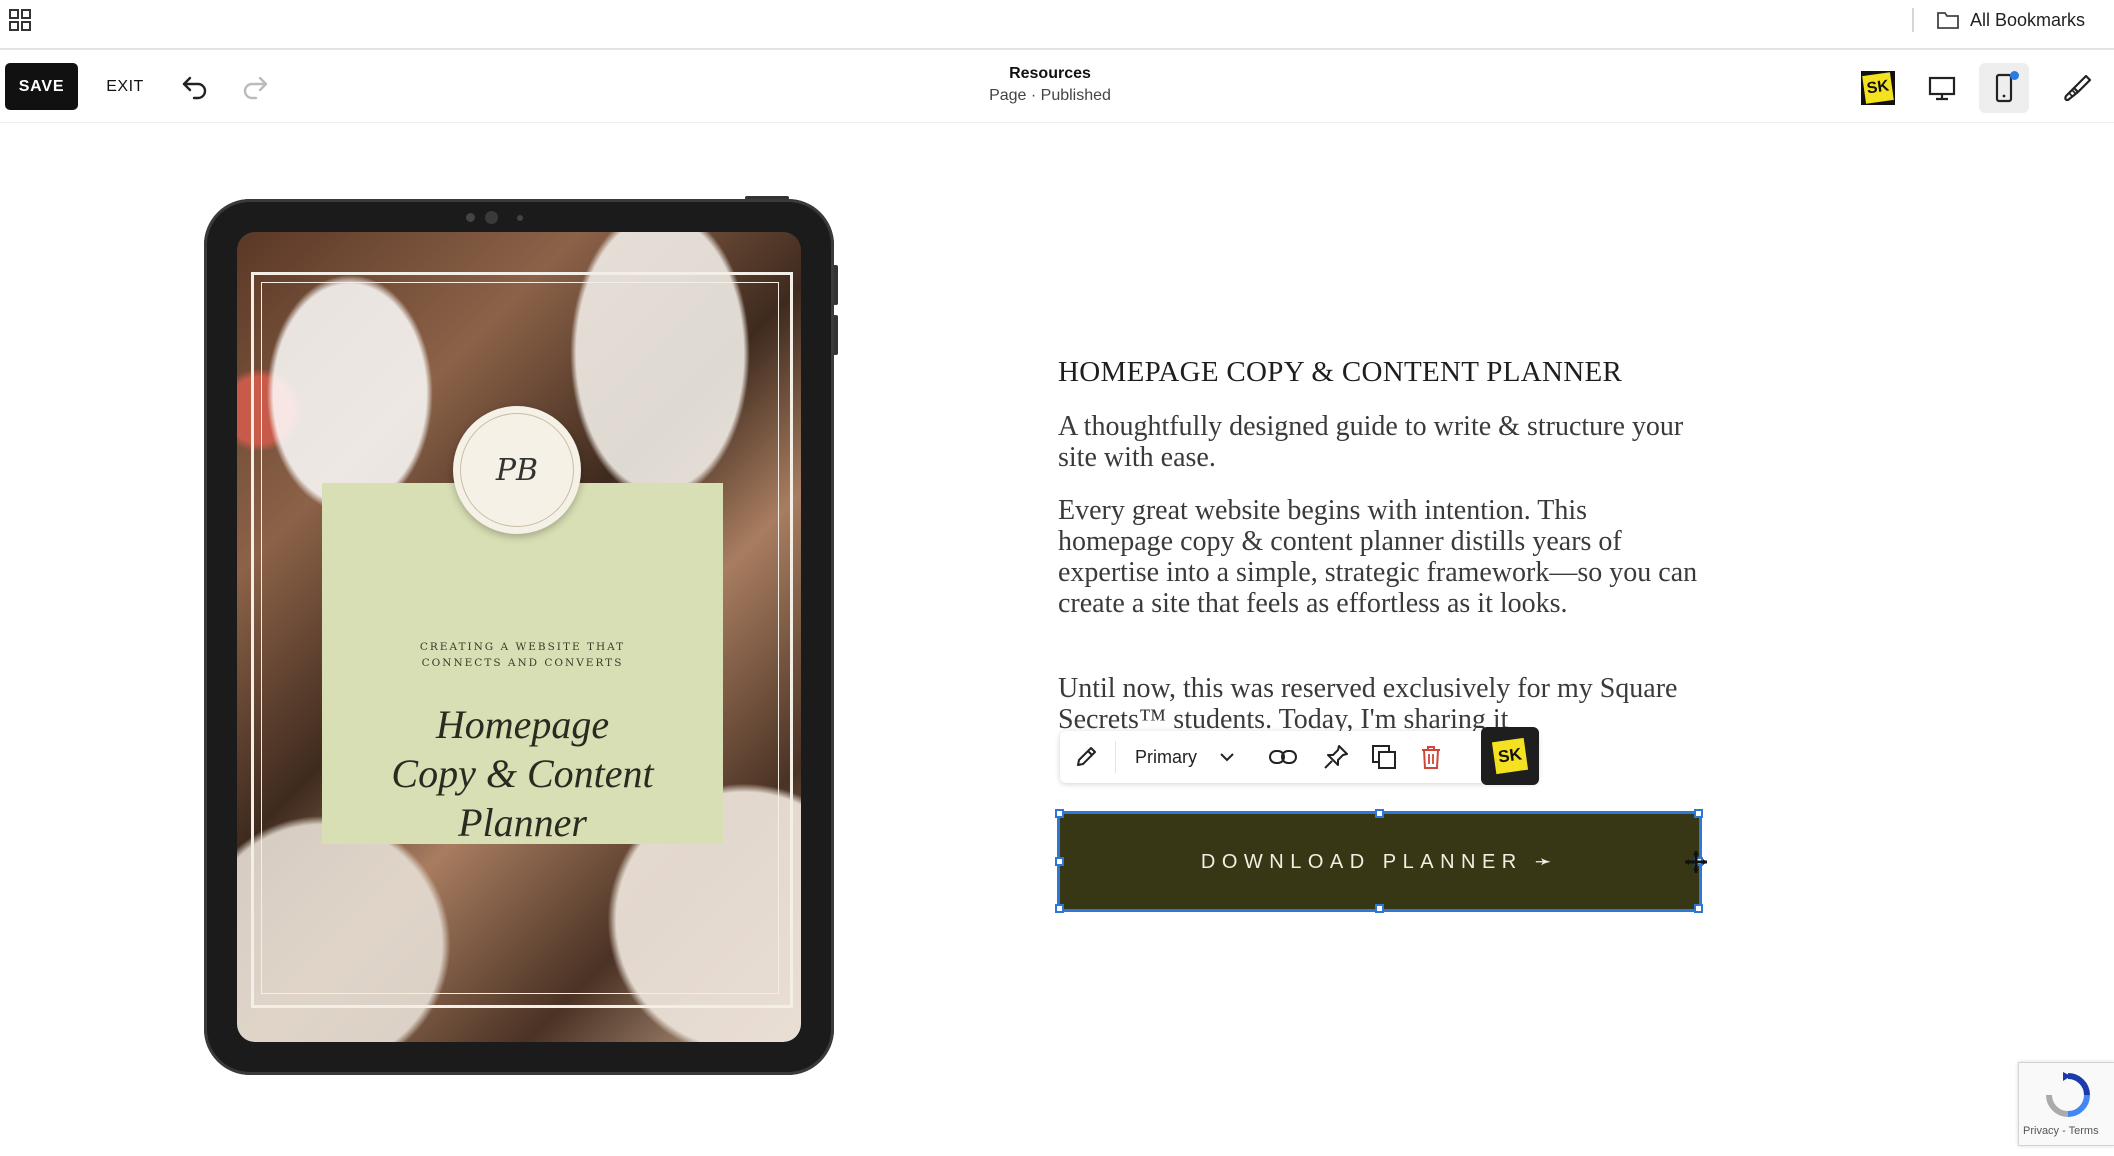 The image size is (2114, 1156). I want to click on button-style-select: Primary, so click(1185, 757).